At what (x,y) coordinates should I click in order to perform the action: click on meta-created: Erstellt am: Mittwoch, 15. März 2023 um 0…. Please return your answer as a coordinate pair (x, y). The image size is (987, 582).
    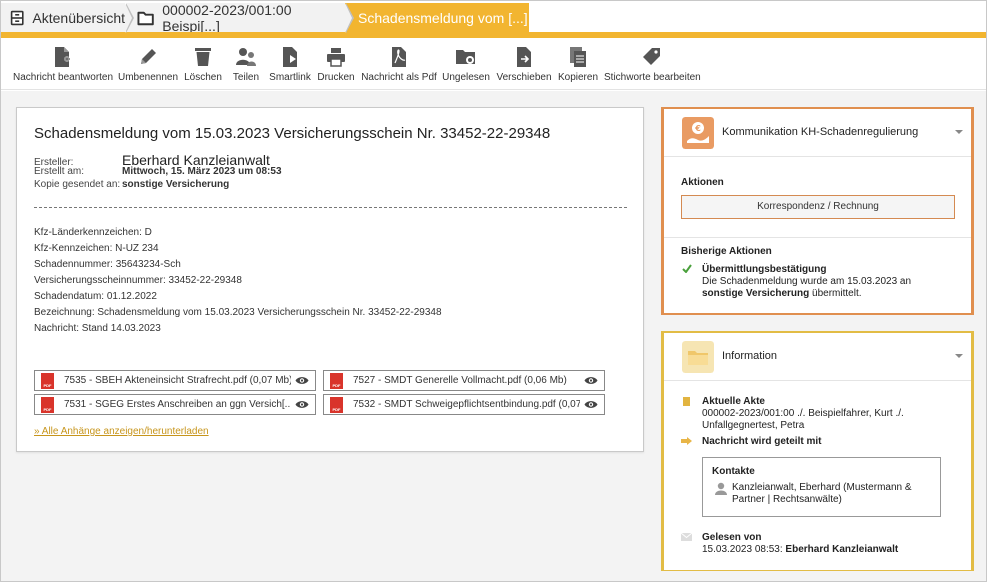
    Looking at the image, I should click on (158, 171).